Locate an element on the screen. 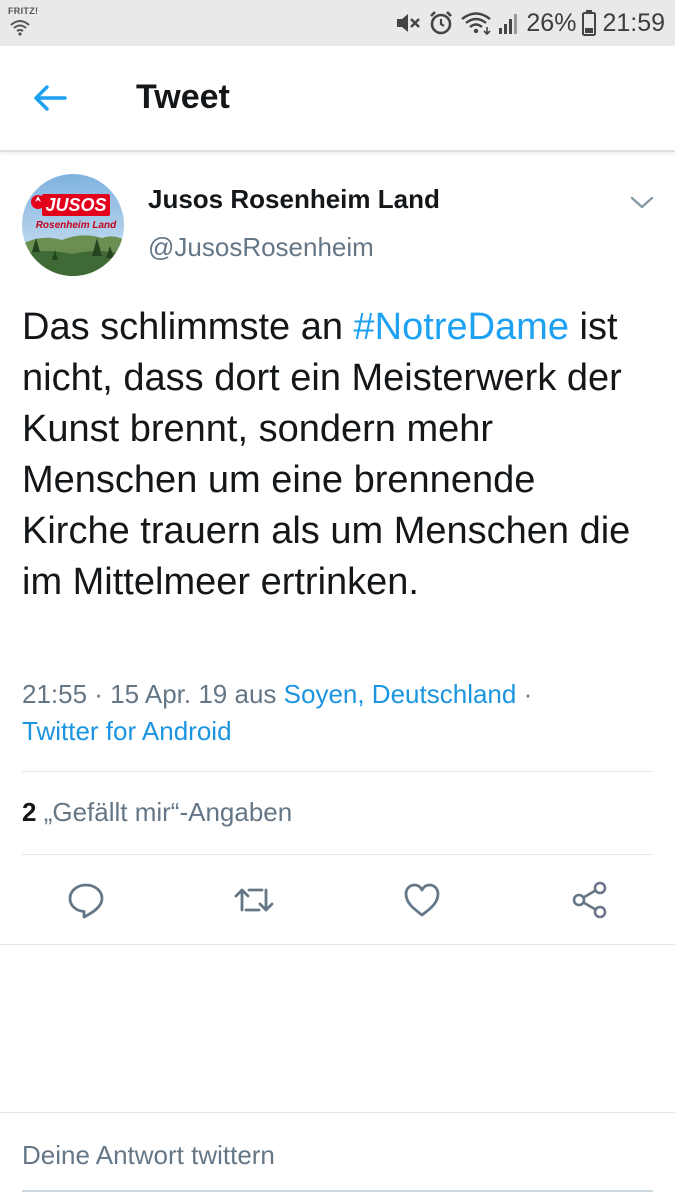 This screenshot has height=1200, width=675. author-handle: @JusosRosenheim is located at coordinates (261, 247).